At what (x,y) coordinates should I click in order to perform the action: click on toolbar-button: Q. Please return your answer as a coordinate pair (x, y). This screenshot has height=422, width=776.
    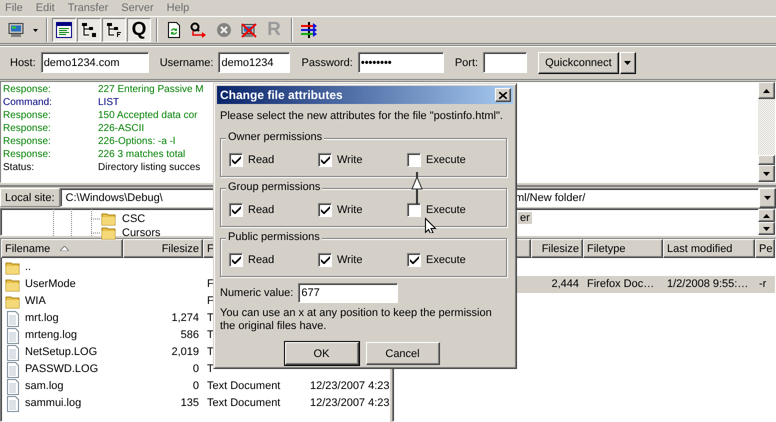
    Looking at the image, I should click on (139, 30).